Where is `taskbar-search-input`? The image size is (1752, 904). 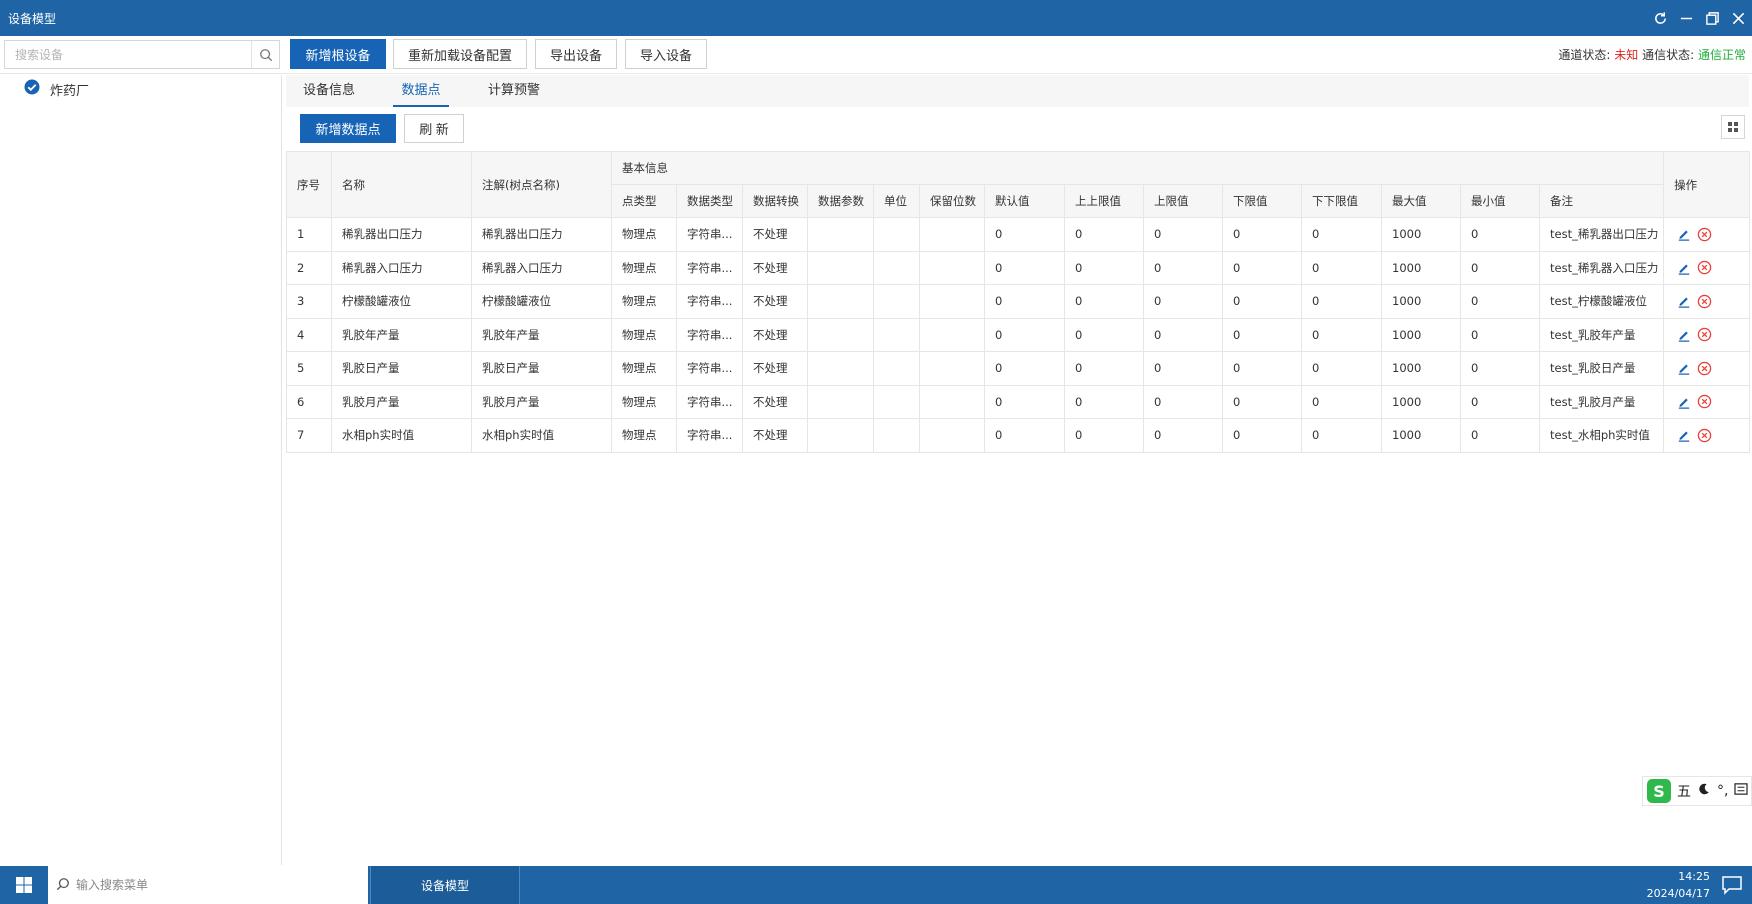
taskbar-search-input is located at coordinates (216, 885).